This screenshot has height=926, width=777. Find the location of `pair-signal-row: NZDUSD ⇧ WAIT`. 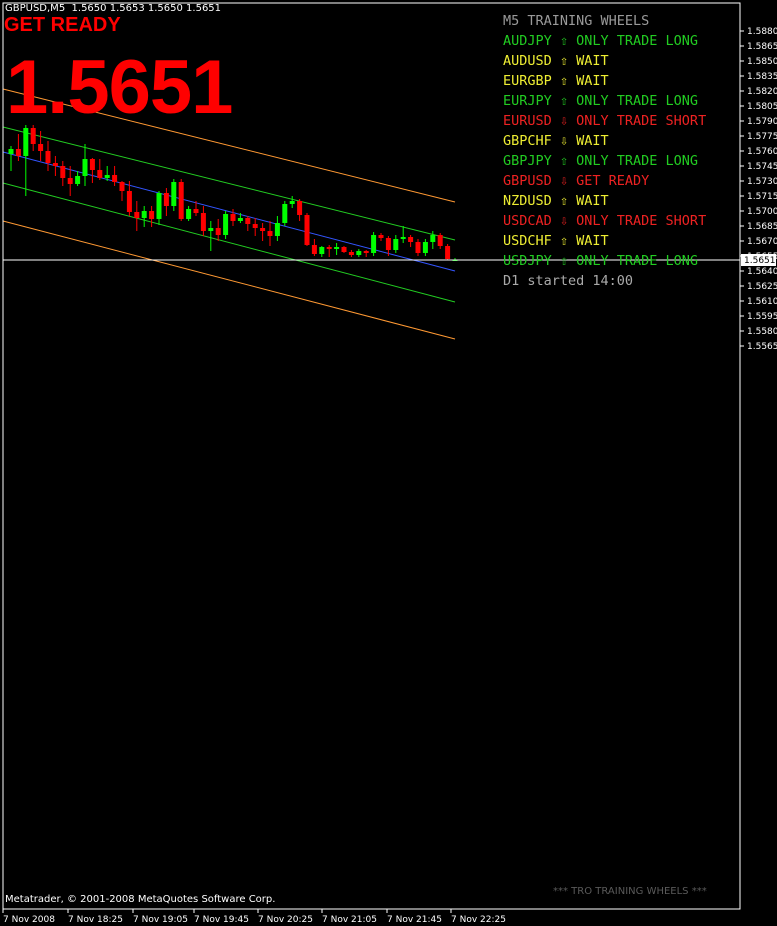

pair-signal-row: NZDUSD ⇧ WAIT is located at coordinates (556, 201).